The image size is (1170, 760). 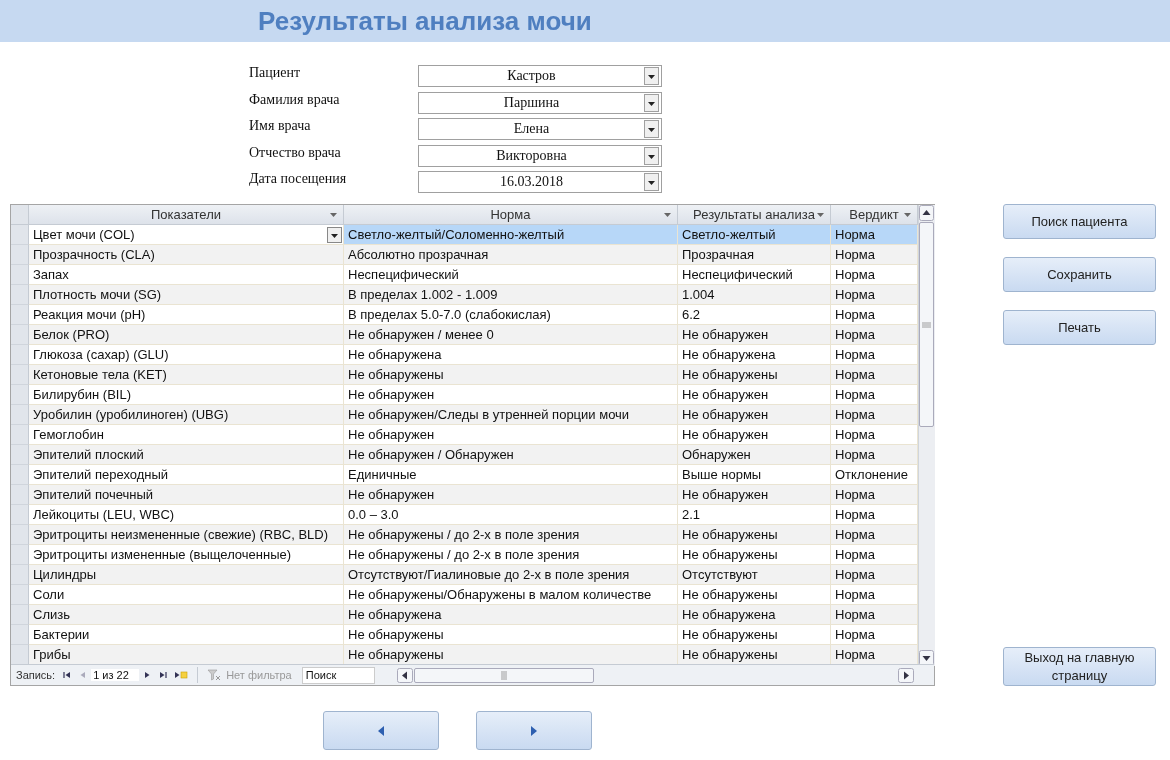 What do you see at coordinates (163, 675) in the screenshot?
I see `last-record-icon` at bounding box center [163, 675].